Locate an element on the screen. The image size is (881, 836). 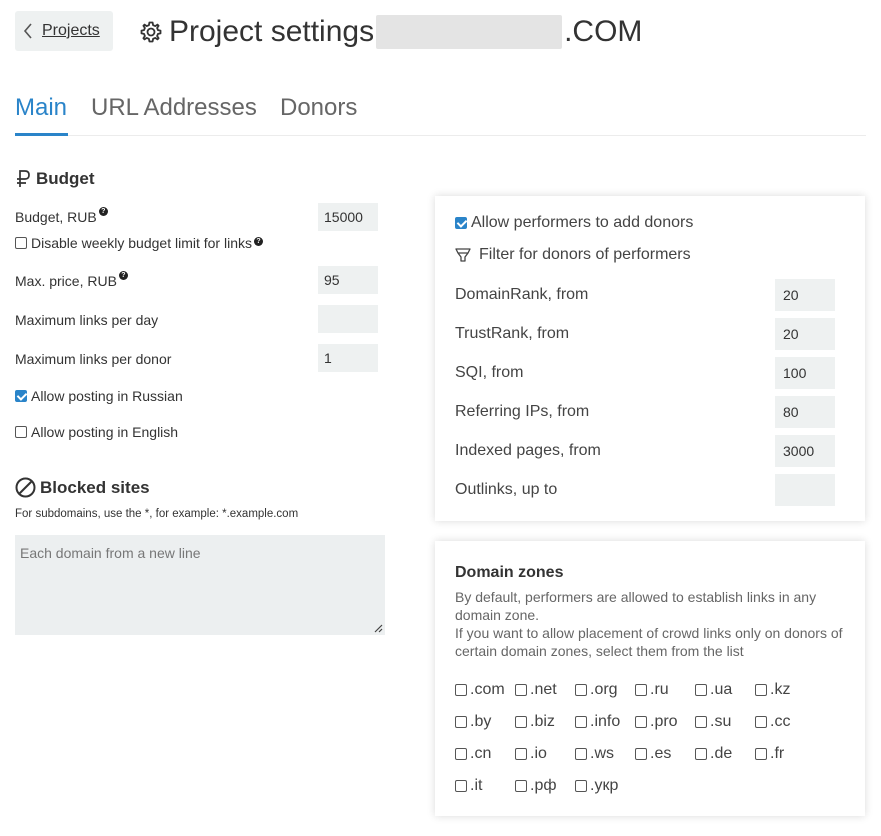
back-to-projects-button: Projects is located at coordinates (64, 31).